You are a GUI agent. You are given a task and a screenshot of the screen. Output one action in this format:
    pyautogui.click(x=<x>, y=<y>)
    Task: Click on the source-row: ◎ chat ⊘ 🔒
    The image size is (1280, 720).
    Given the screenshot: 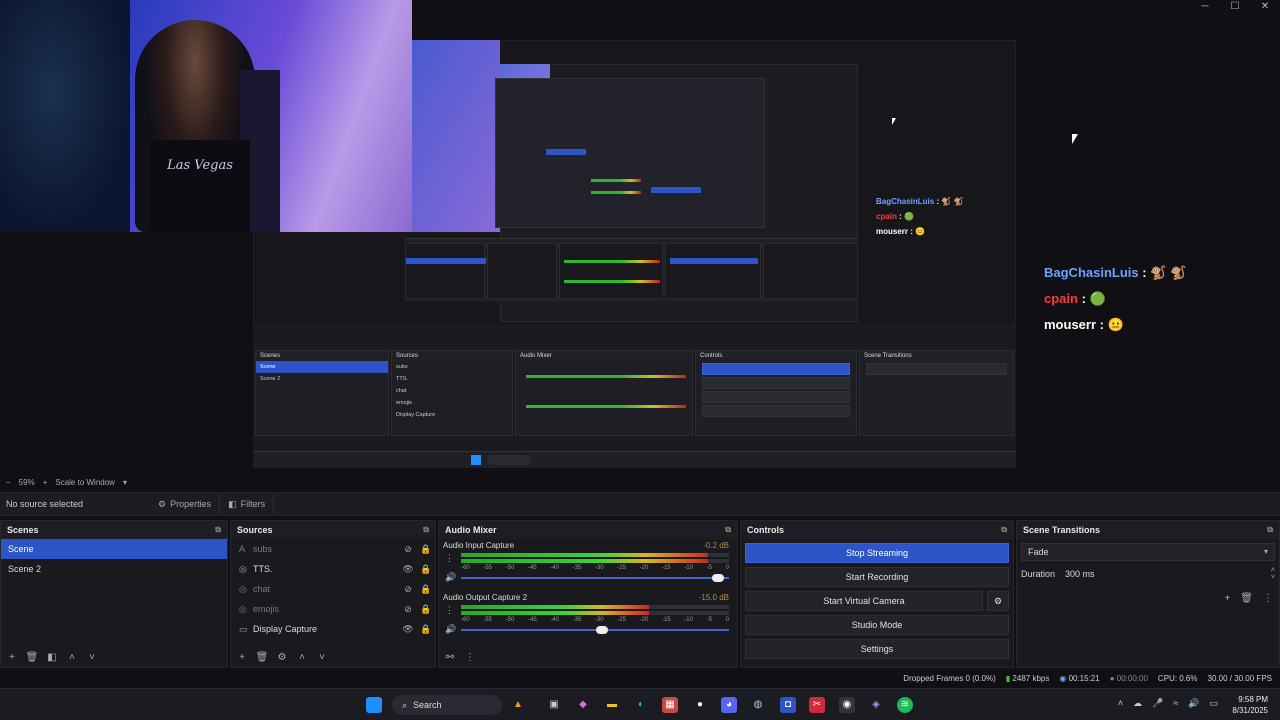 What is the action you would take?
    pyautogui.click(x=333, y=589)
    